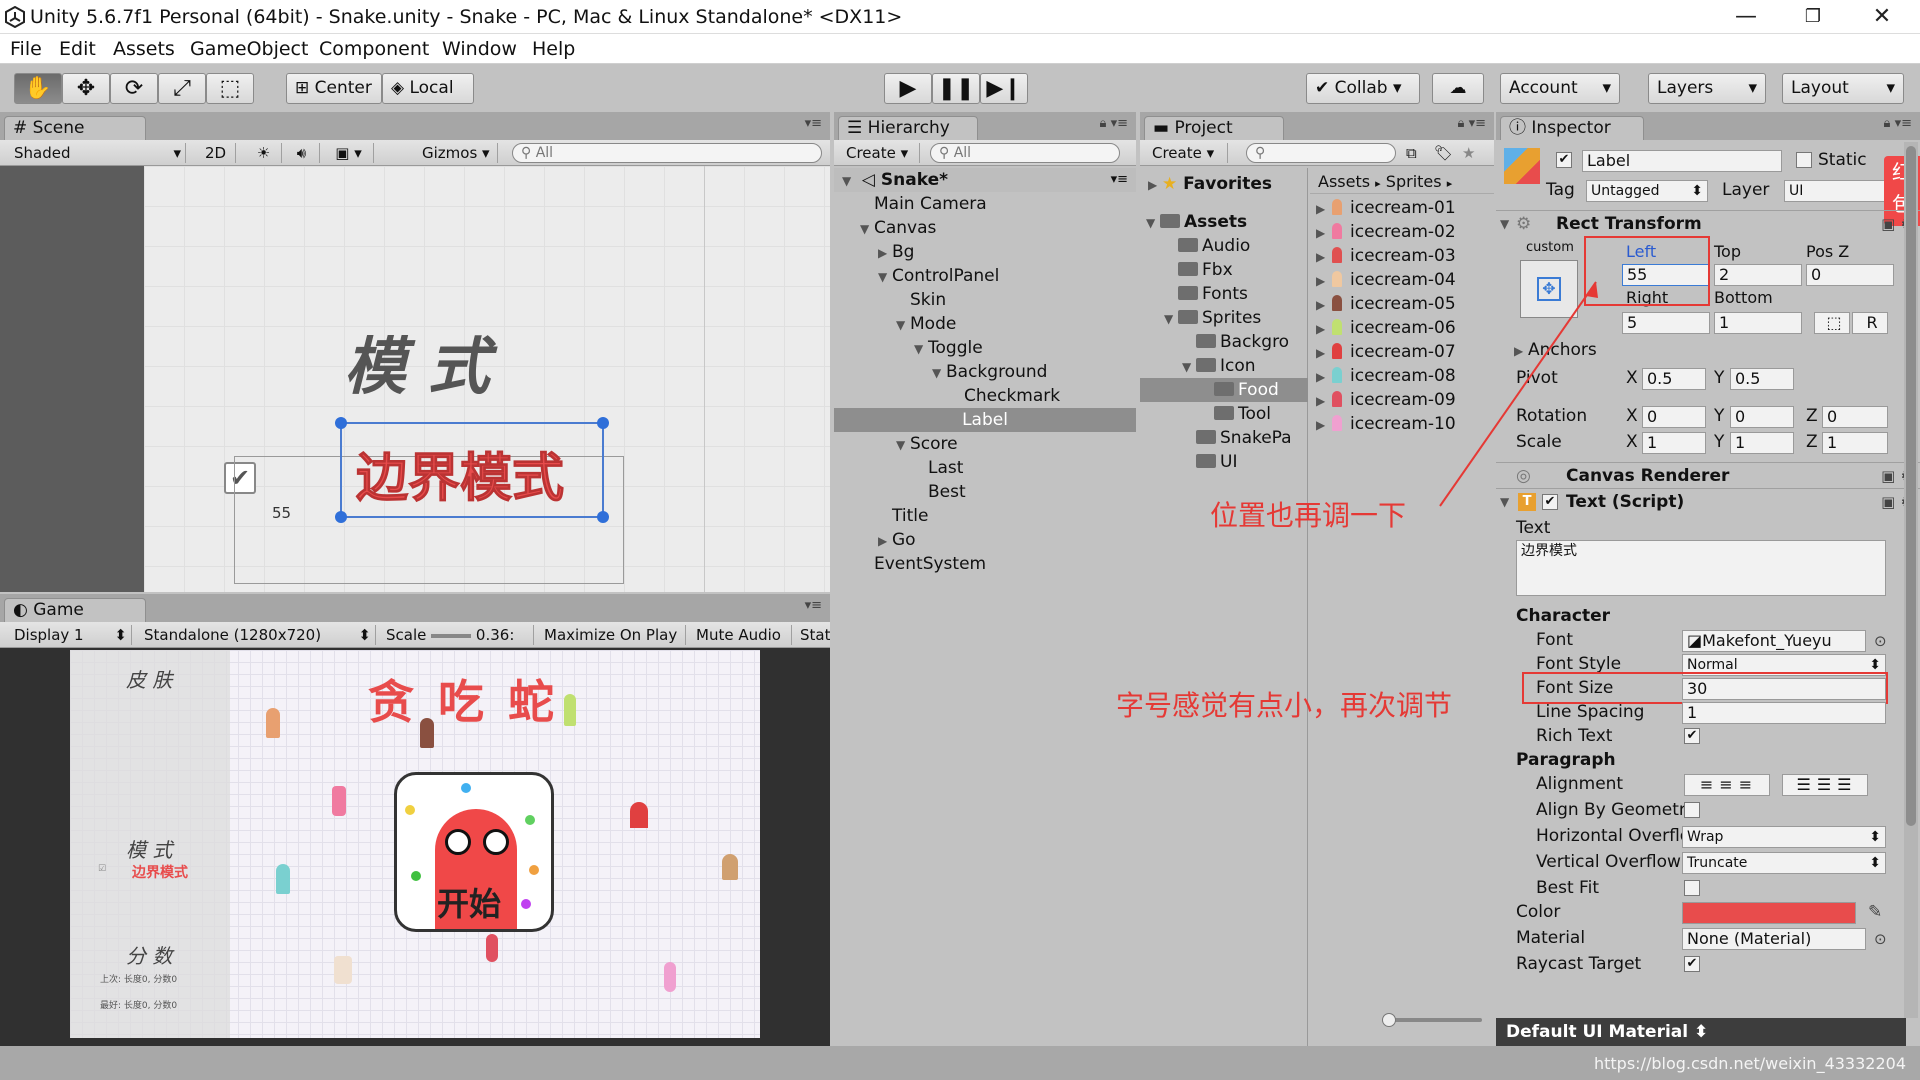 The height and width of the screenshot is (1080, 1920). I want to click on annotation-position-text: 位置也再调一下, so click(1308, 515).